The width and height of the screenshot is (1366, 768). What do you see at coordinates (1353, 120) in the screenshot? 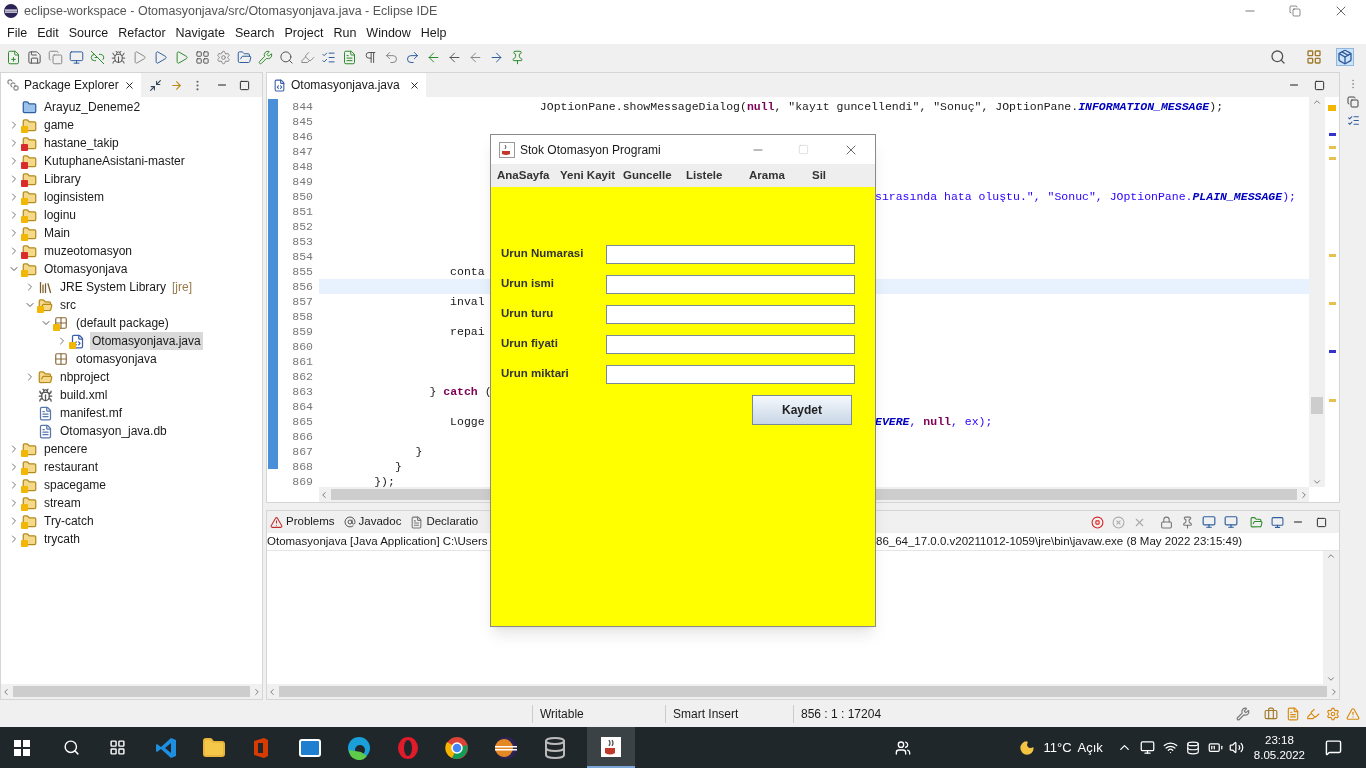
I see `outline-icon` at bounding box center [1353, 120].